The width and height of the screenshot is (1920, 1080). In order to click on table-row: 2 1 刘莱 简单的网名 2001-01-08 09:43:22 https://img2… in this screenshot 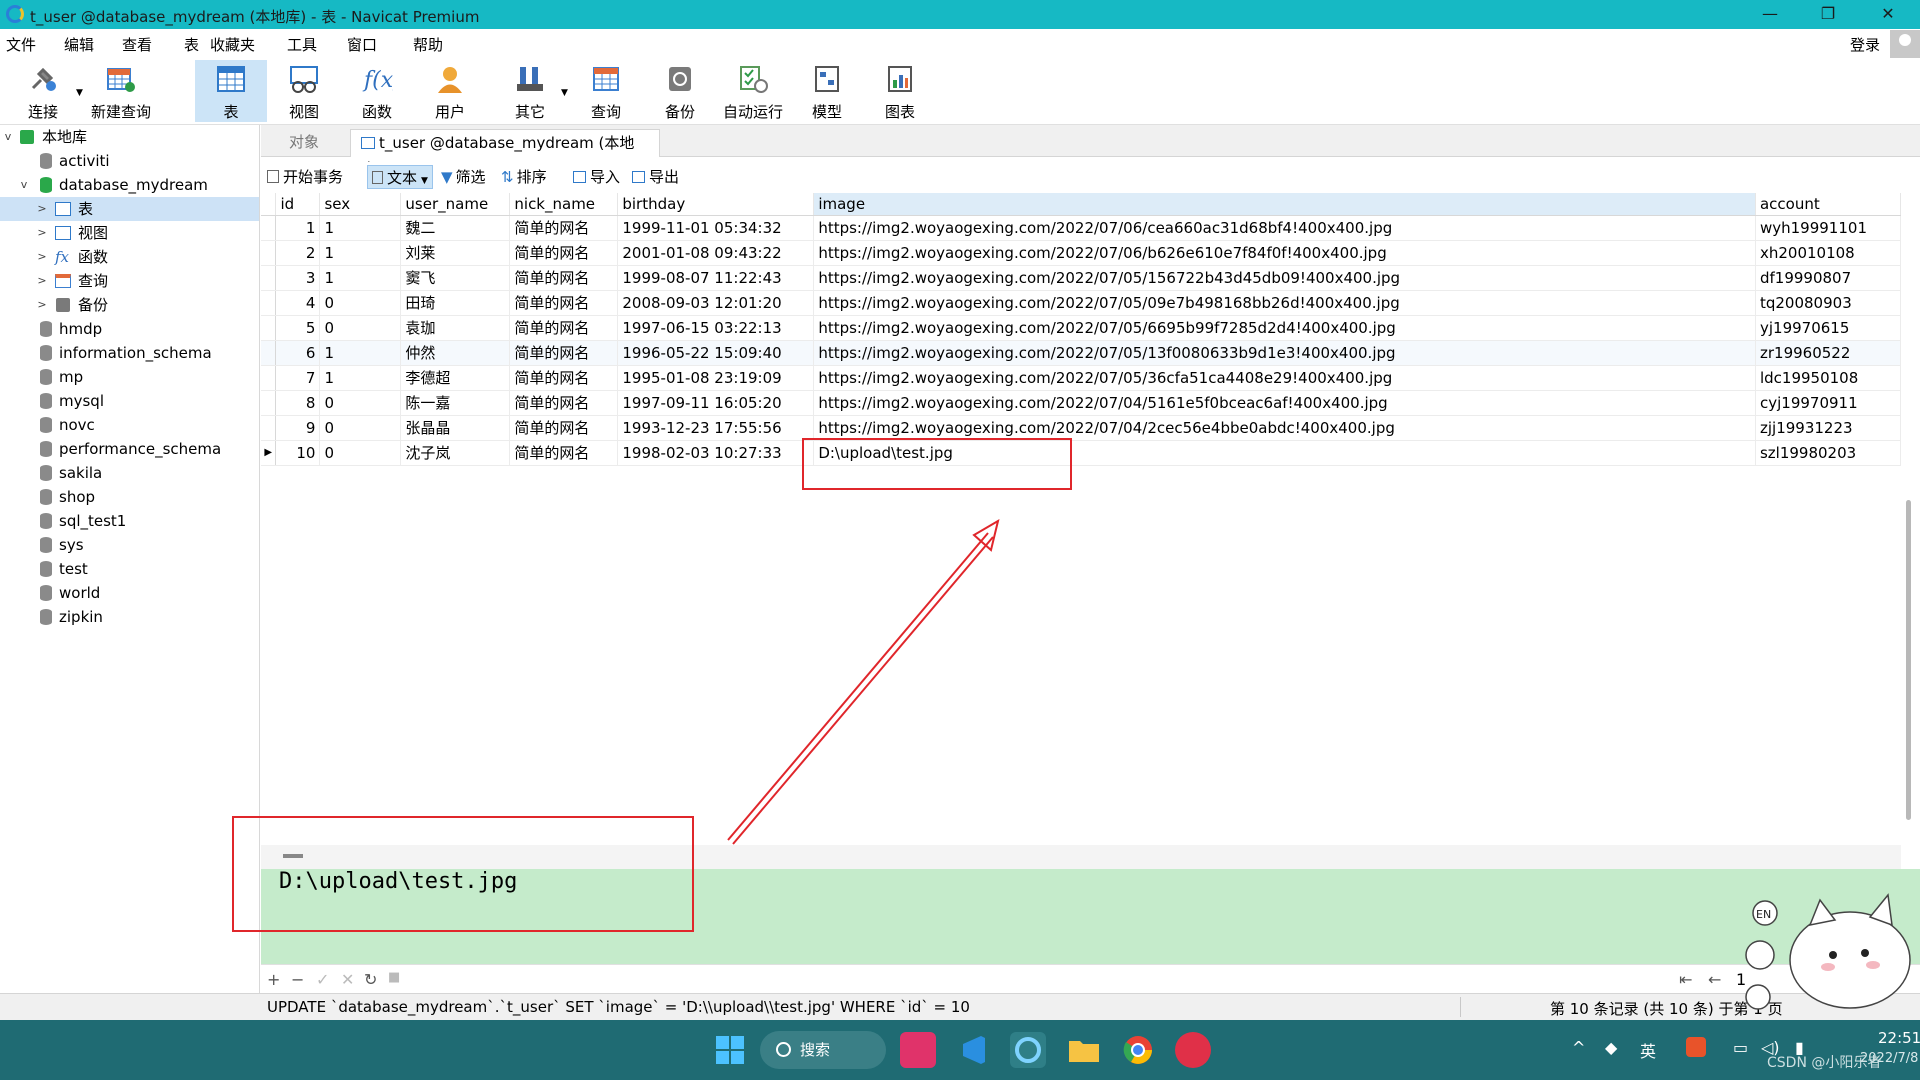, I will do `click(1081, 253)`.